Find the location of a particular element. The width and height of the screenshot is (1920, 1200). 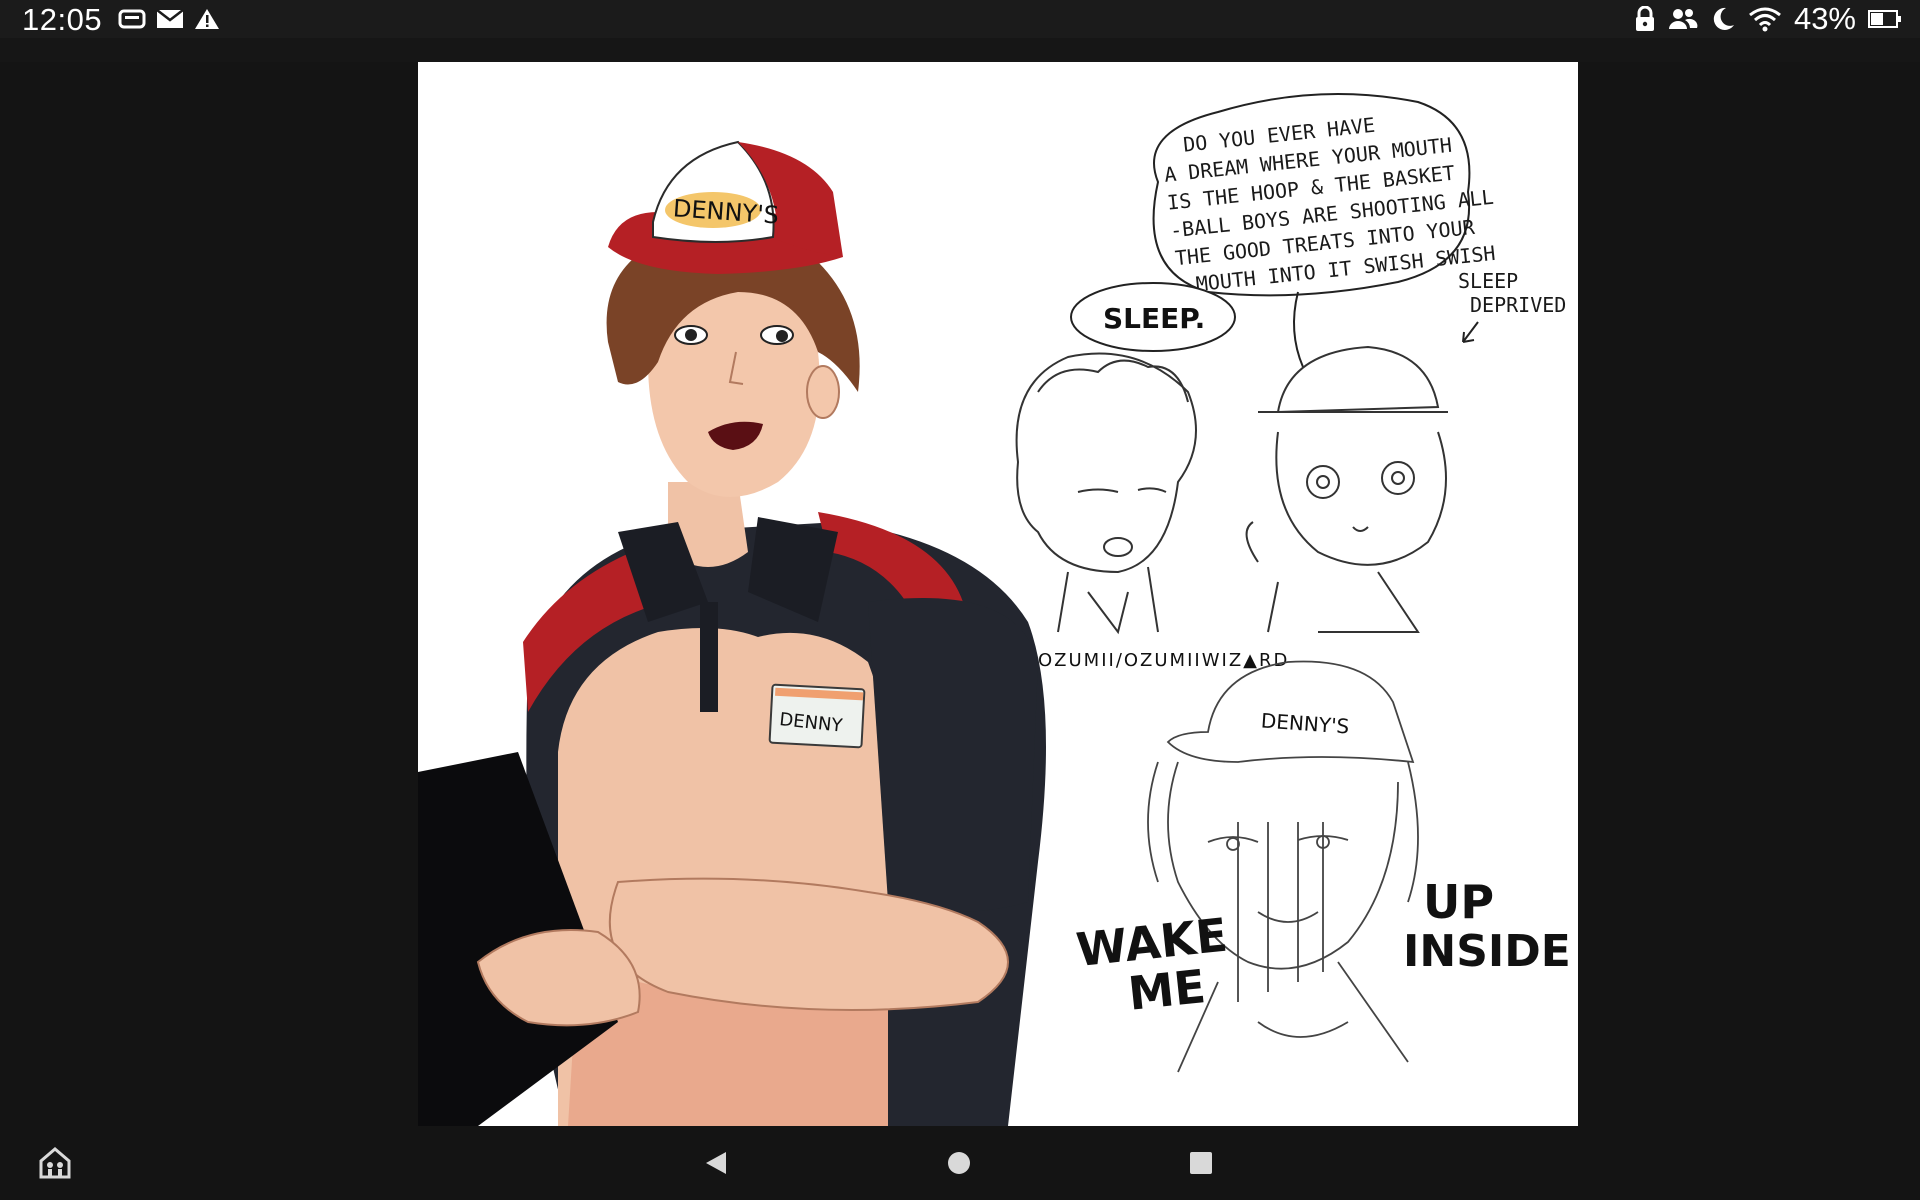

accessibility-icon is located at coordinates (55, 1163).